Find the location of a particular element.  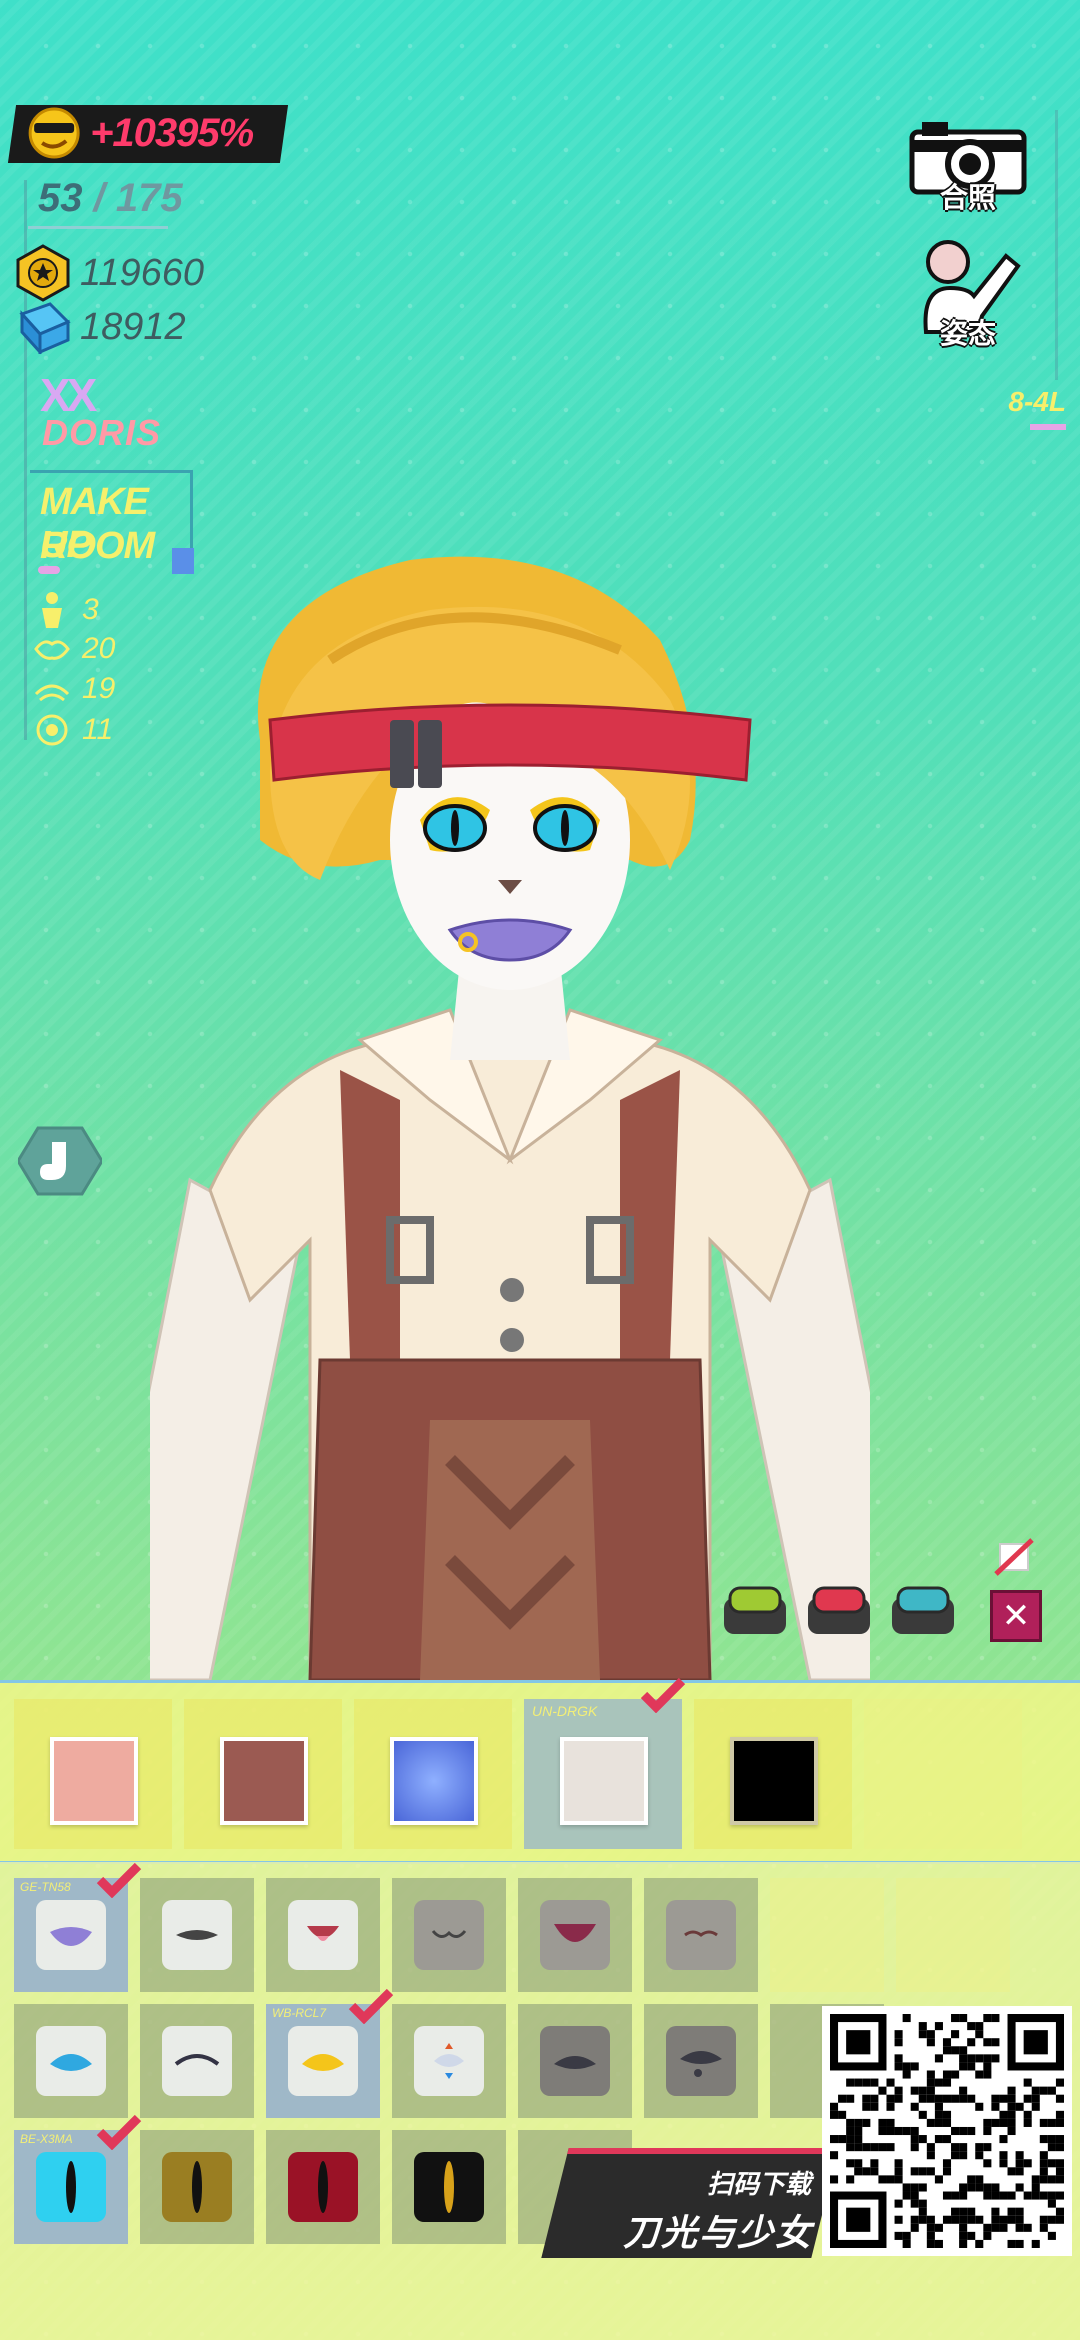

swatch-code: UN-DRGK is located at coordinates (565, 1711).